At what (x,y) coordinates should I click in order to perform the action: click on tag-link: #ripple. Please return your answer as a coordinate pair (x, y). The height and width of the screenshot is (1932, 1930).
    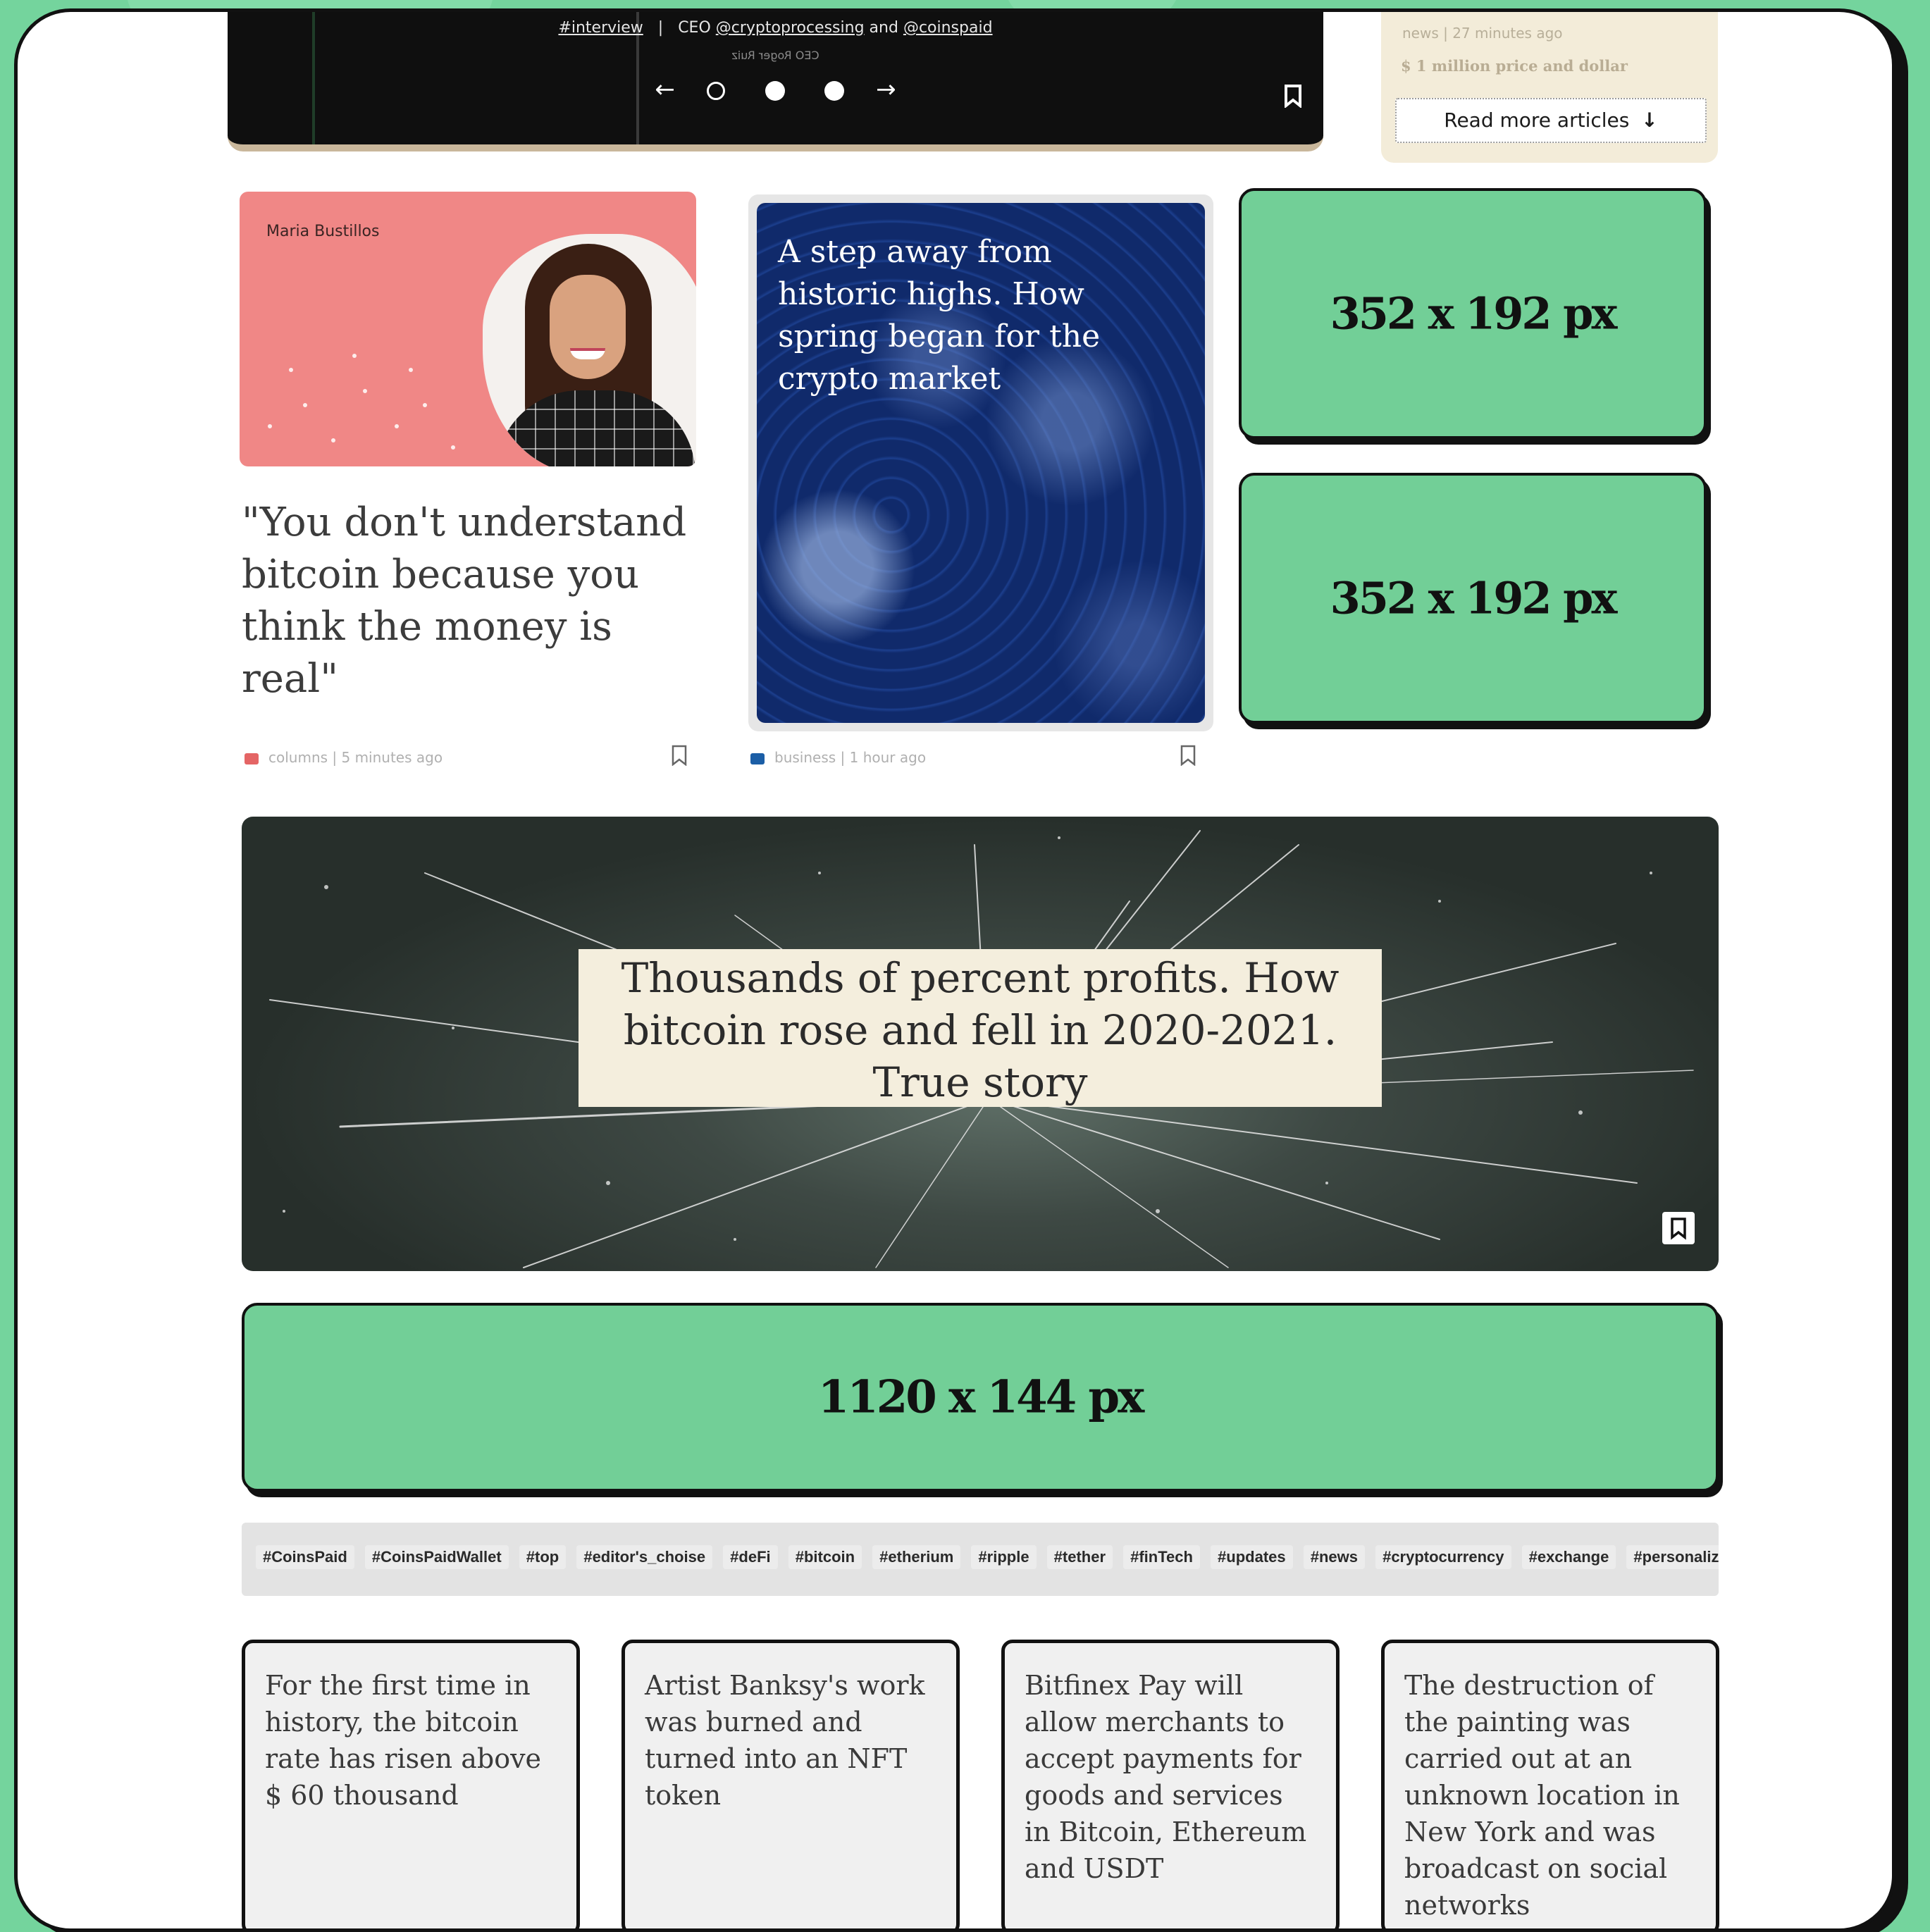
    Looking at the image, I should click on (1004, 1557).